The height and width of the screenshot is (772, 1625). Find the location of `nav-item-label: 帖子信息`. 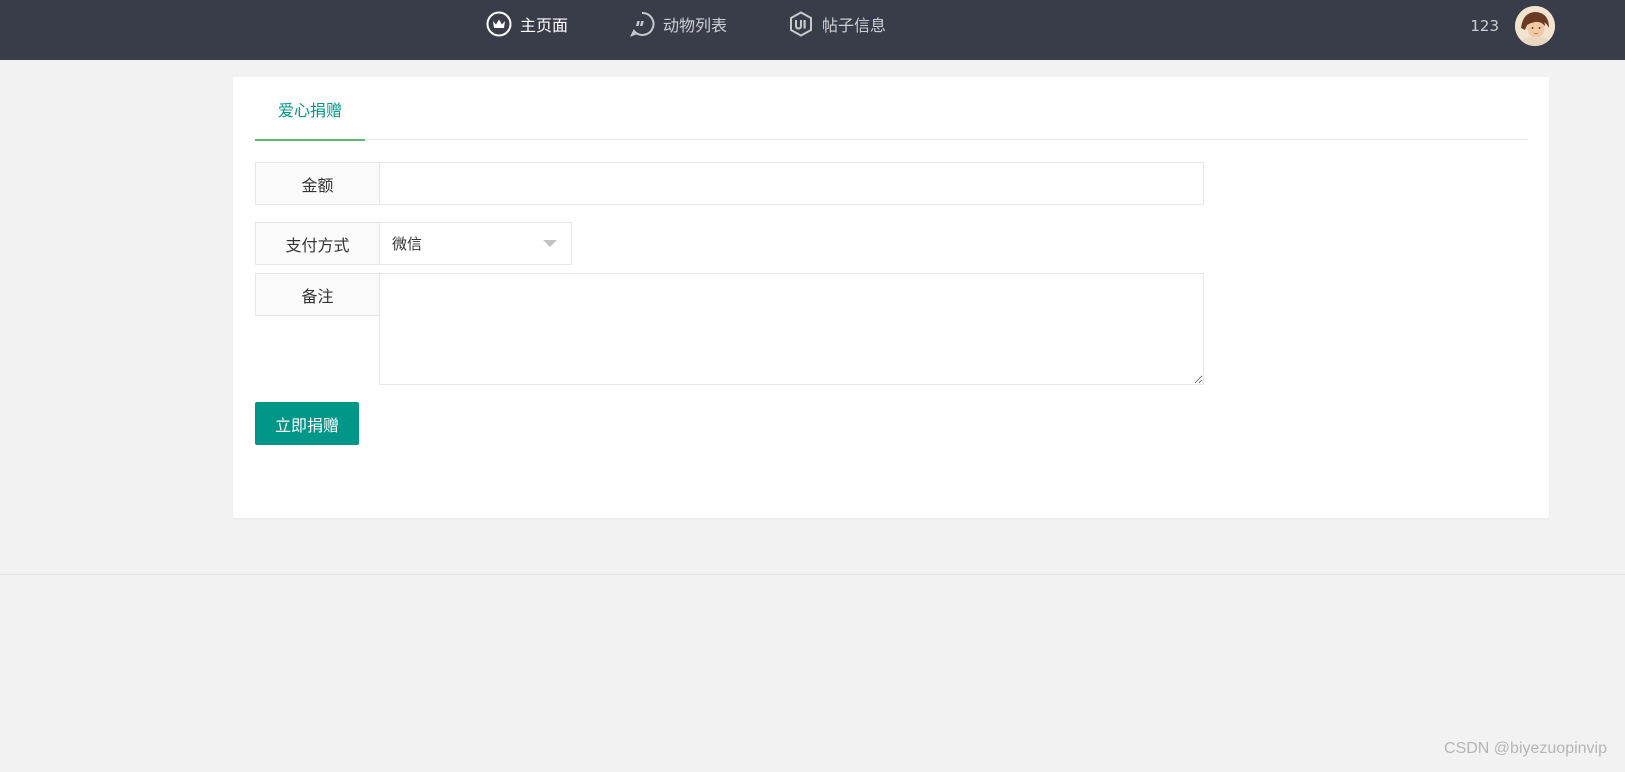

nav-item-label: 帖子信息 is located at coordinates (854, 25).